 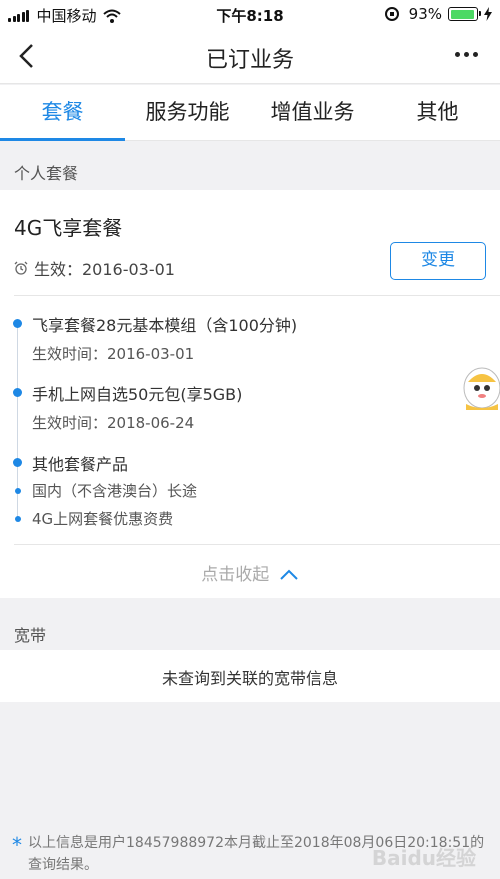 What do you see at coordinates (423, 858) in the screenshot?
I see `watermark: Baidu经验` at bounding box center [423, 858].